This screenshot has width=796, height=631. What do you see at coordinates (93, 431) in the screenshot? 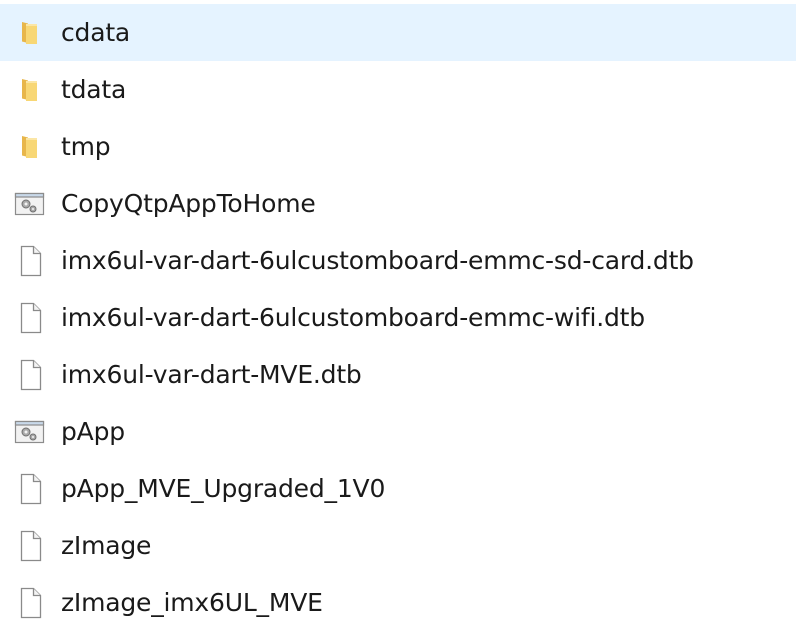
I see `file-name: pApp` at bounding box center [93, 431].